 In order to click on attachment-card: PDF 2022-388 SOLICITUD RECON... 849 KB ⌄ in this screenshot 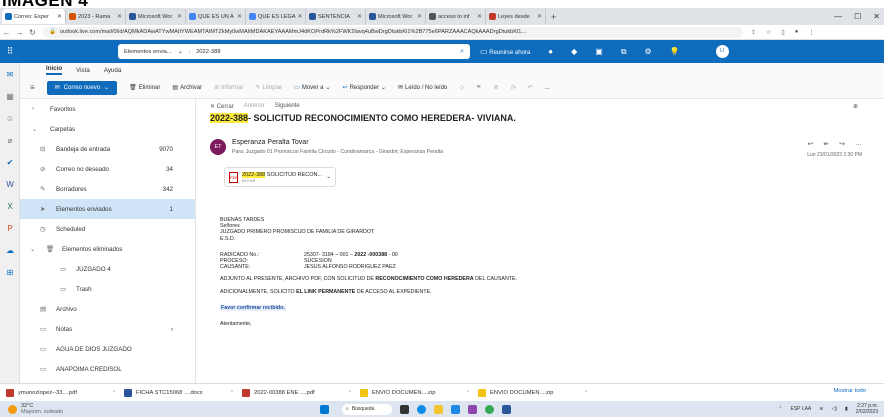, I will do `click(280, 177)`.